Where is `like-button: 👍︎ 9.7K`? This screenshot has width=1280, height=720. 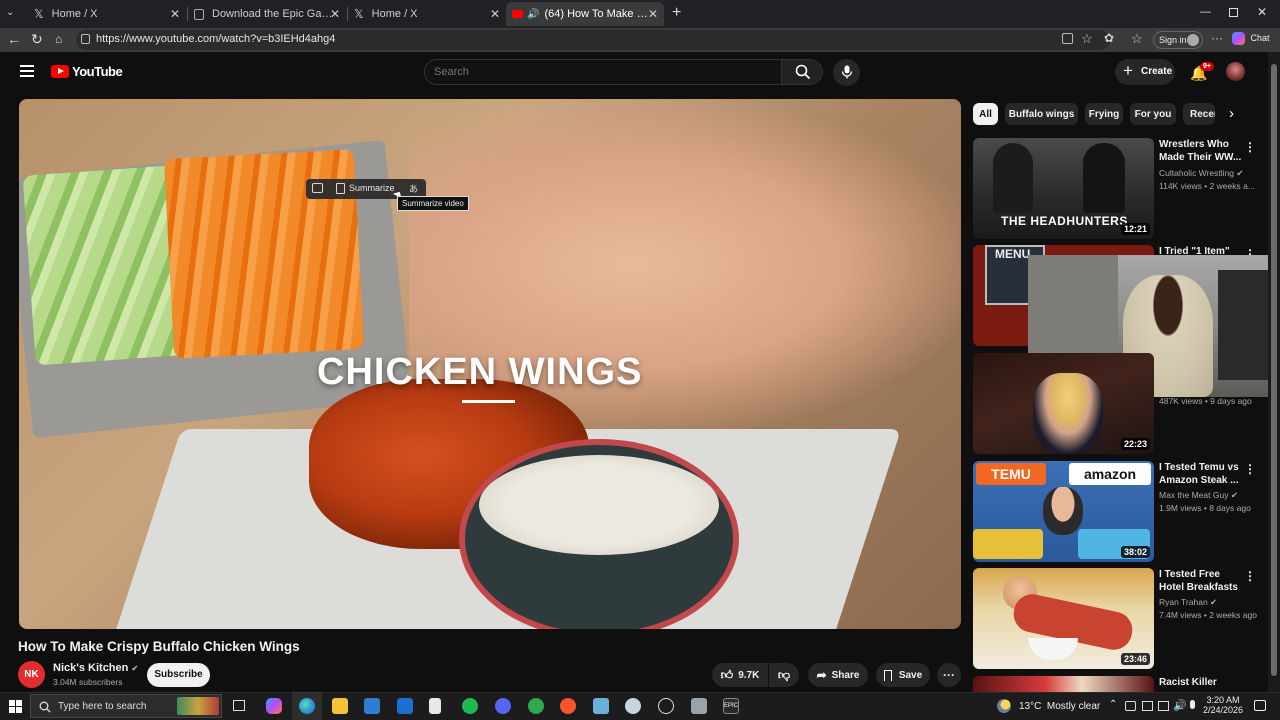
like-button: 👍︎ 9.7K is located at coordinates (740, 675).